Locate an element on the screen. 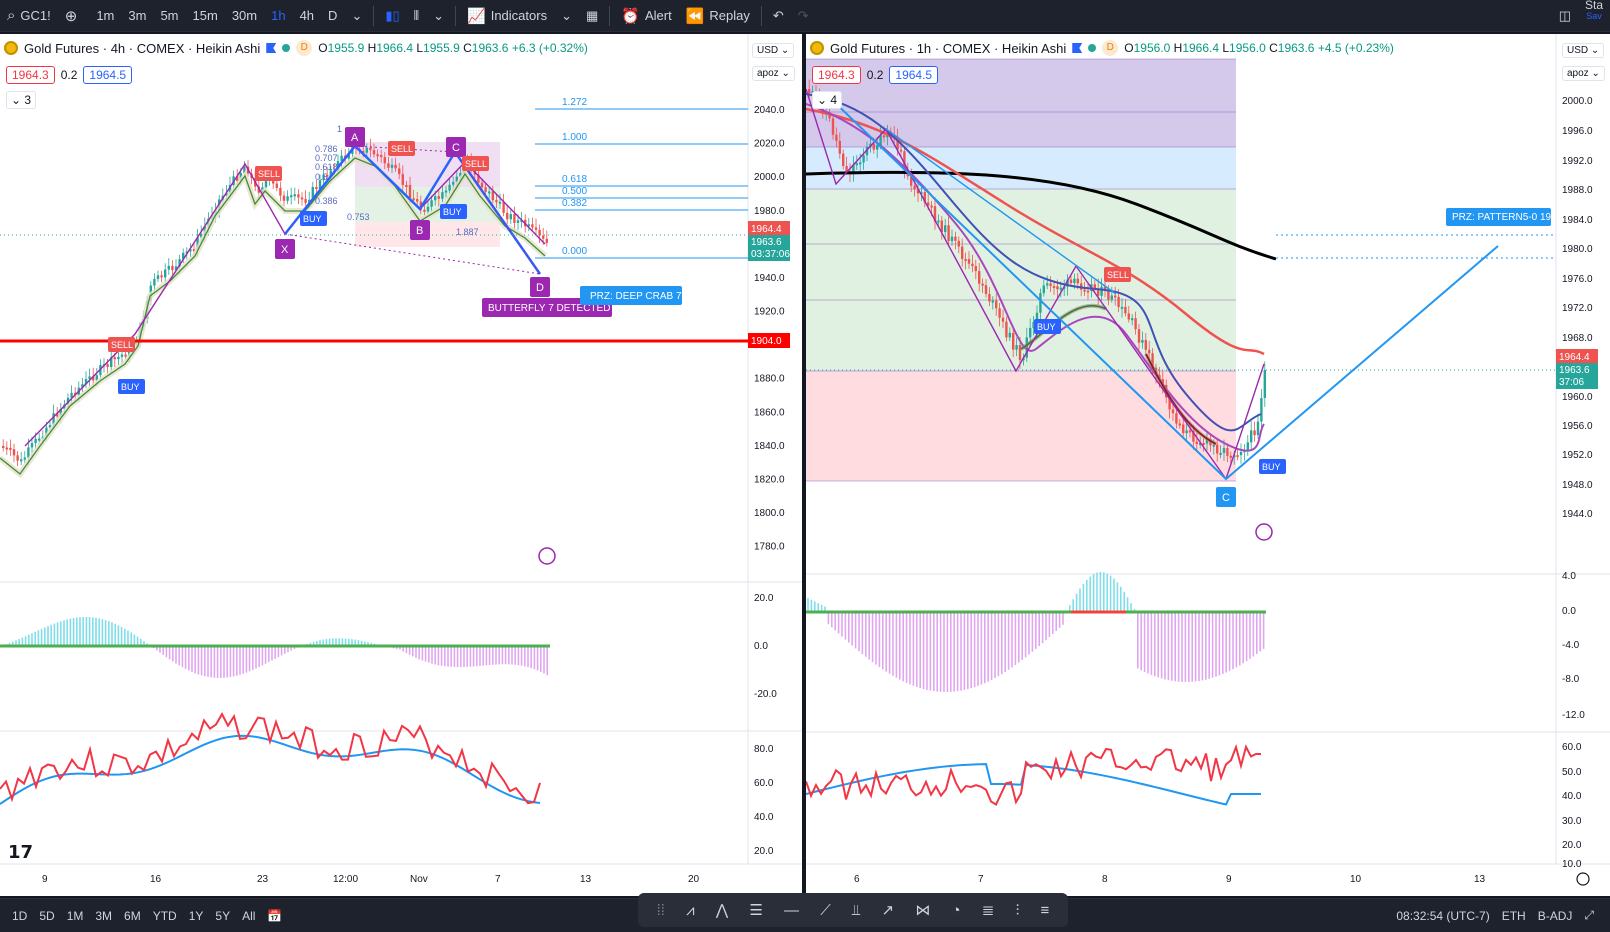  compare-button: ⊕ is located at coordinates (74, 16).